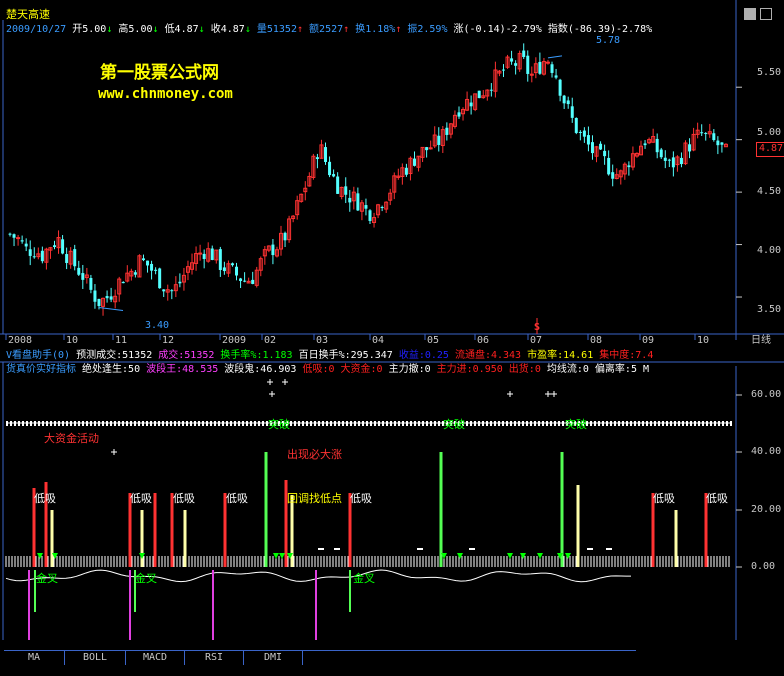  I want to click on green-arrow-icon, so click(540, 556).